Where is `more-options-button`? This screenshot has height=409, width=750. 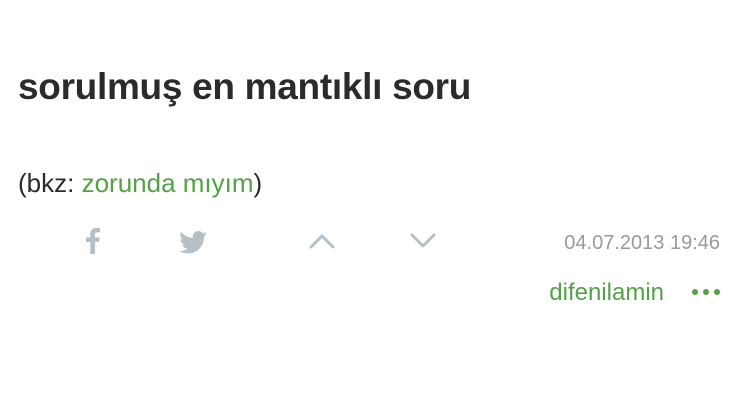 more-options-button is located at coordinates (706, 292).